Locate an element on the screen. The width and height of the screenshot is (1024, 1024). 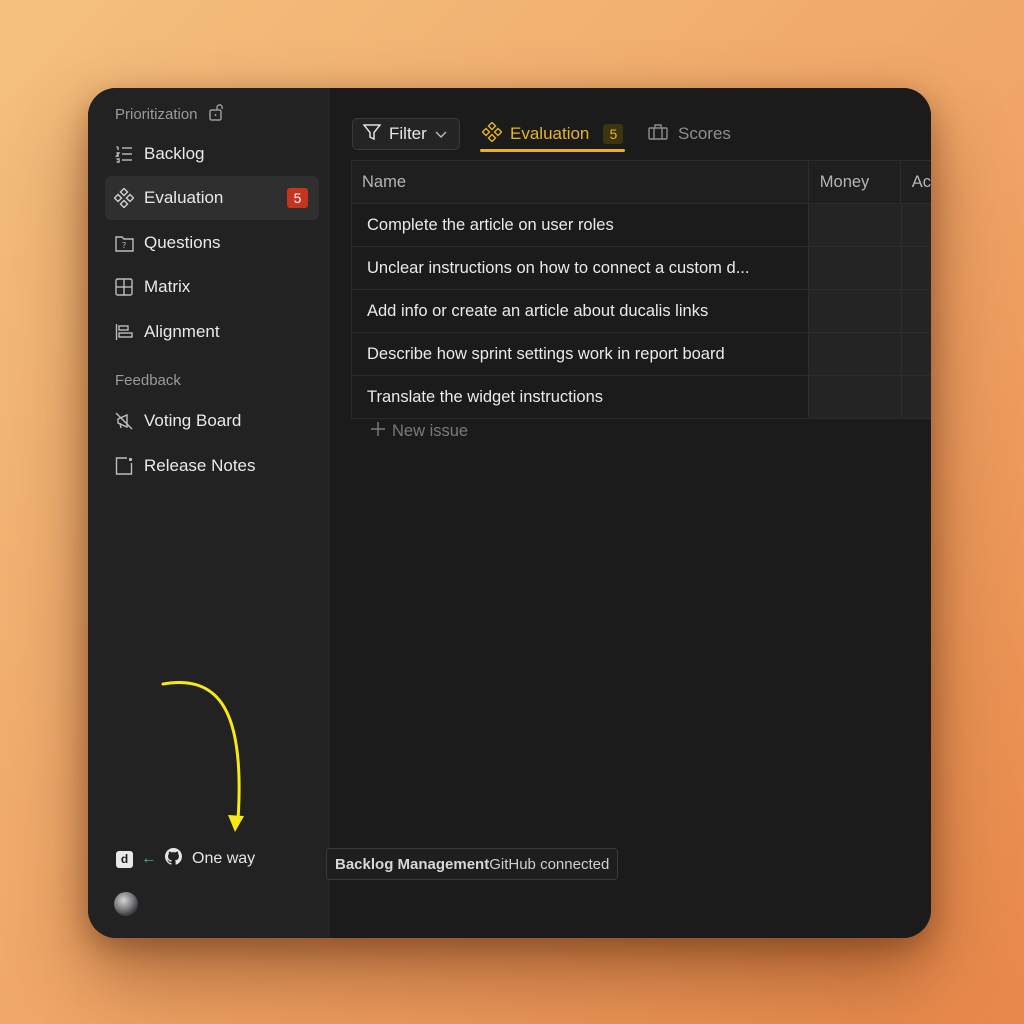
sidebar-item-matrix: Matrix is located at coordinates (212, 287).